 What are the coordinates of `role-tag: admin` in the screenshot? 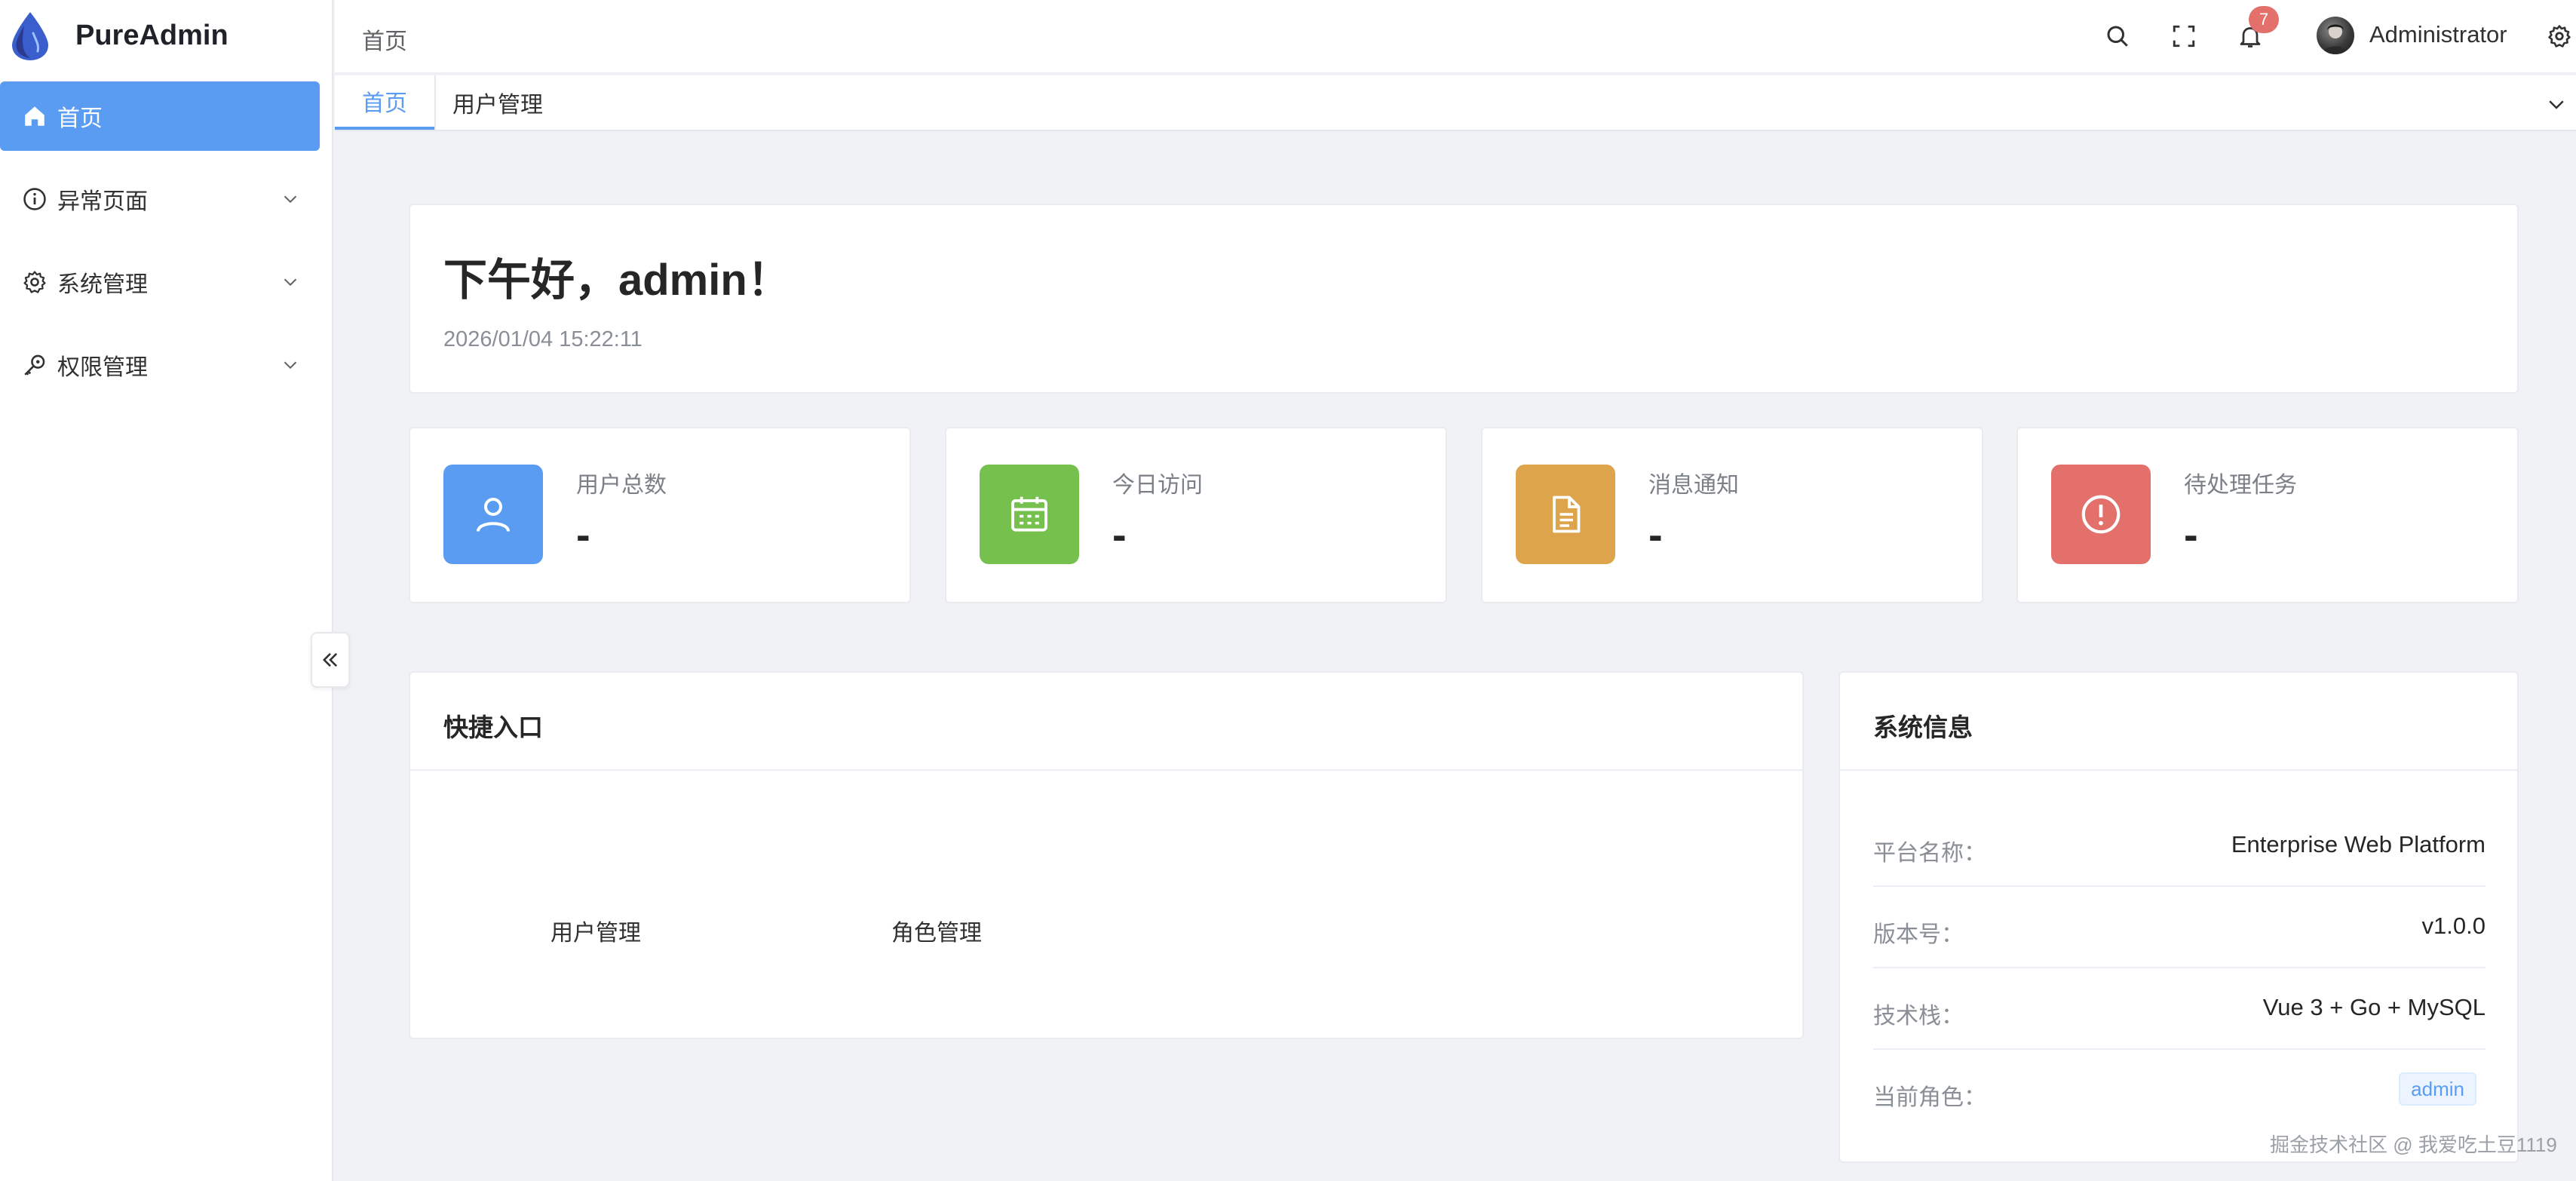 It's located at (2437, 1089).